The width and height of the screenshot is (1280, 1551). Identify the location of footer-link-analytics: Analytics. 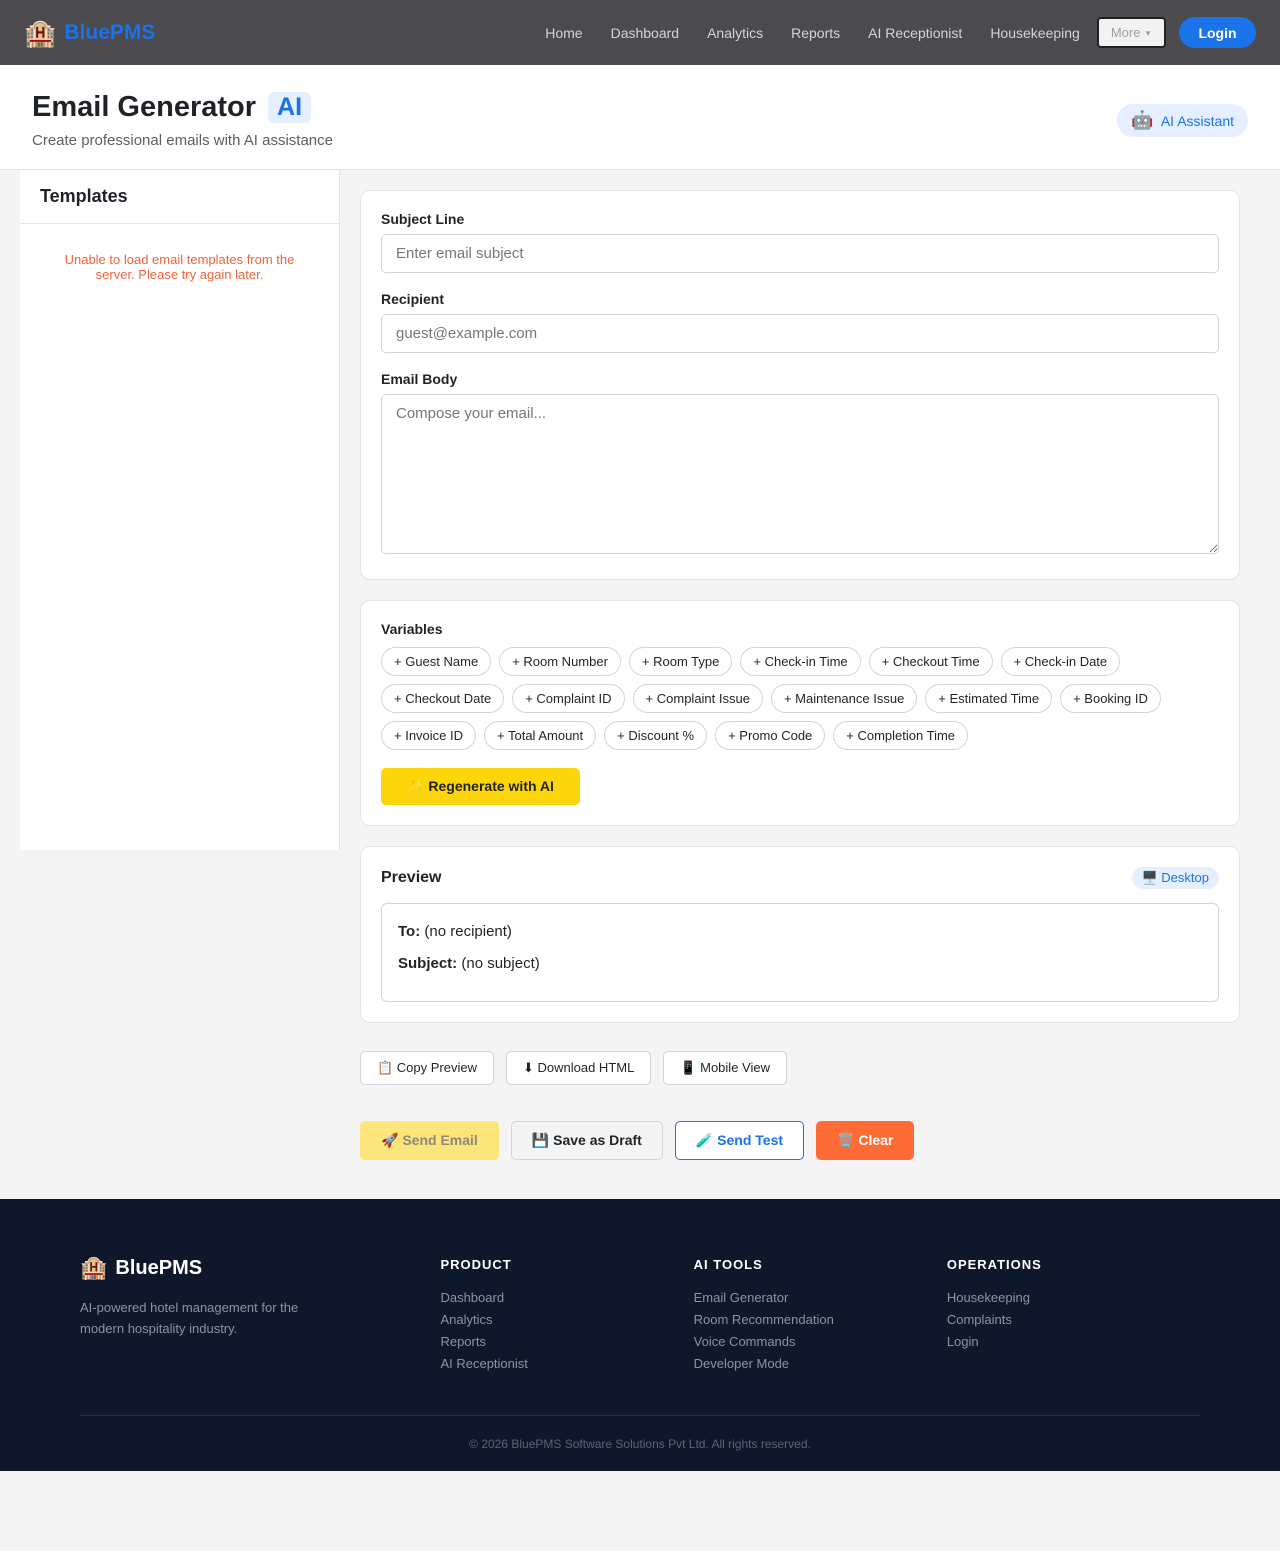
(566, 1319).